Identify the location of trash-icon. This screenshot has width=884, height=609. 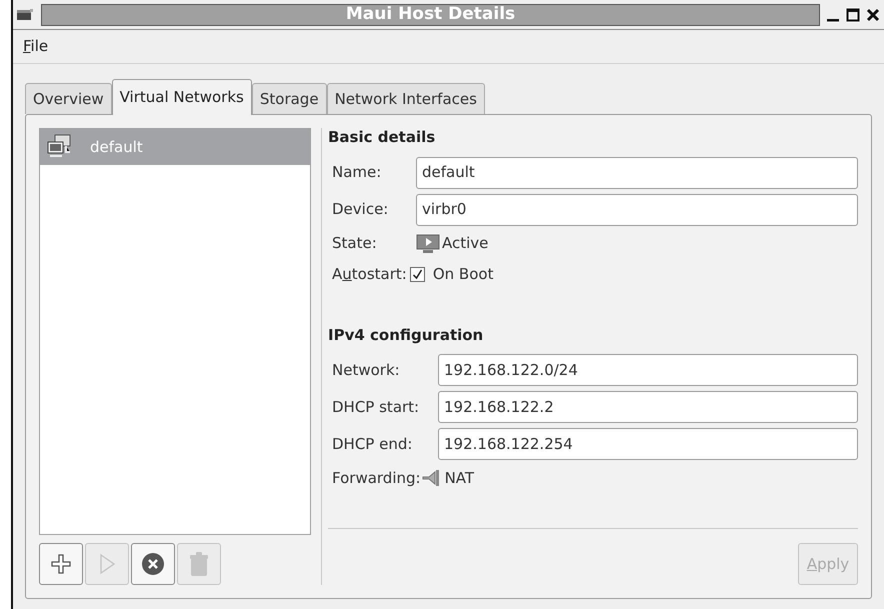
(199, 564).